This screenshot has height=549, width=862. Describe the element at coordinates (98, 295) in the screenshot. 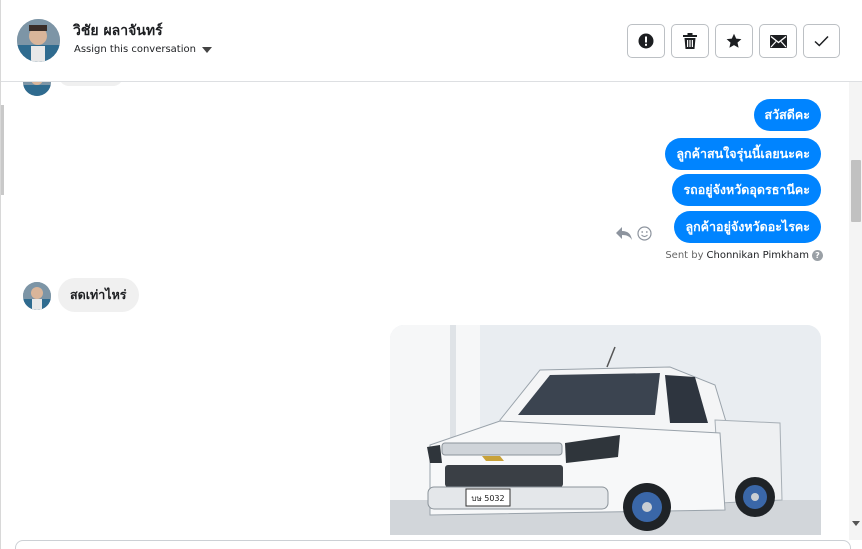

I see `incoming-message: สดเท่าไหร่` at that location.